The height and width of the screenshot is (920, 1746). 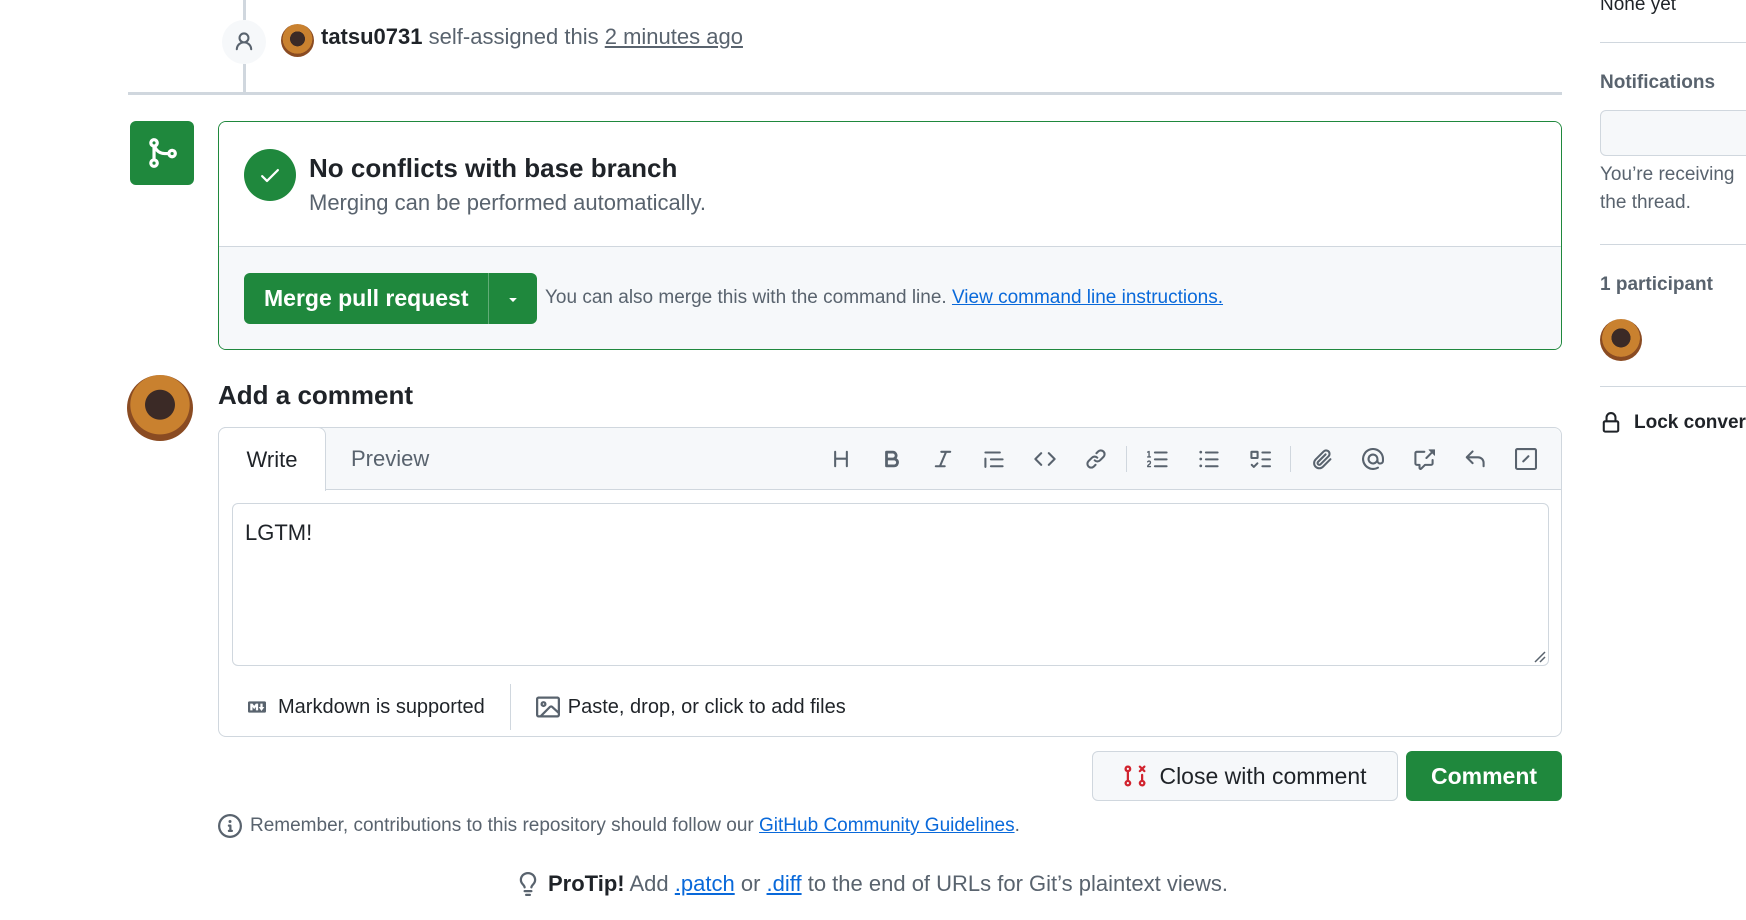 I want to click on saved-reply-button, so click(x=1474, y=459).